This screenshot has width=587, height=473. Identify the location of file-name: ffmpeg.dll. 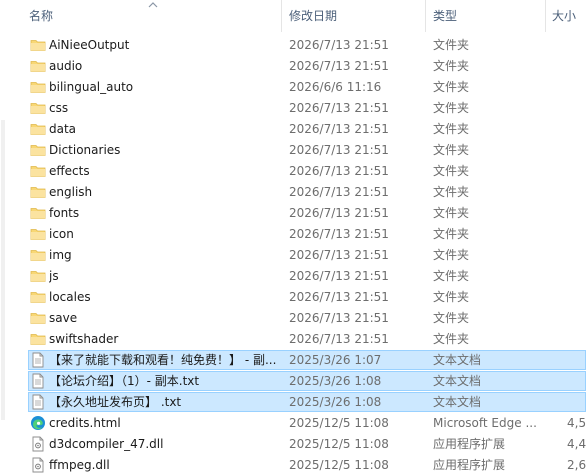
(79, 465).